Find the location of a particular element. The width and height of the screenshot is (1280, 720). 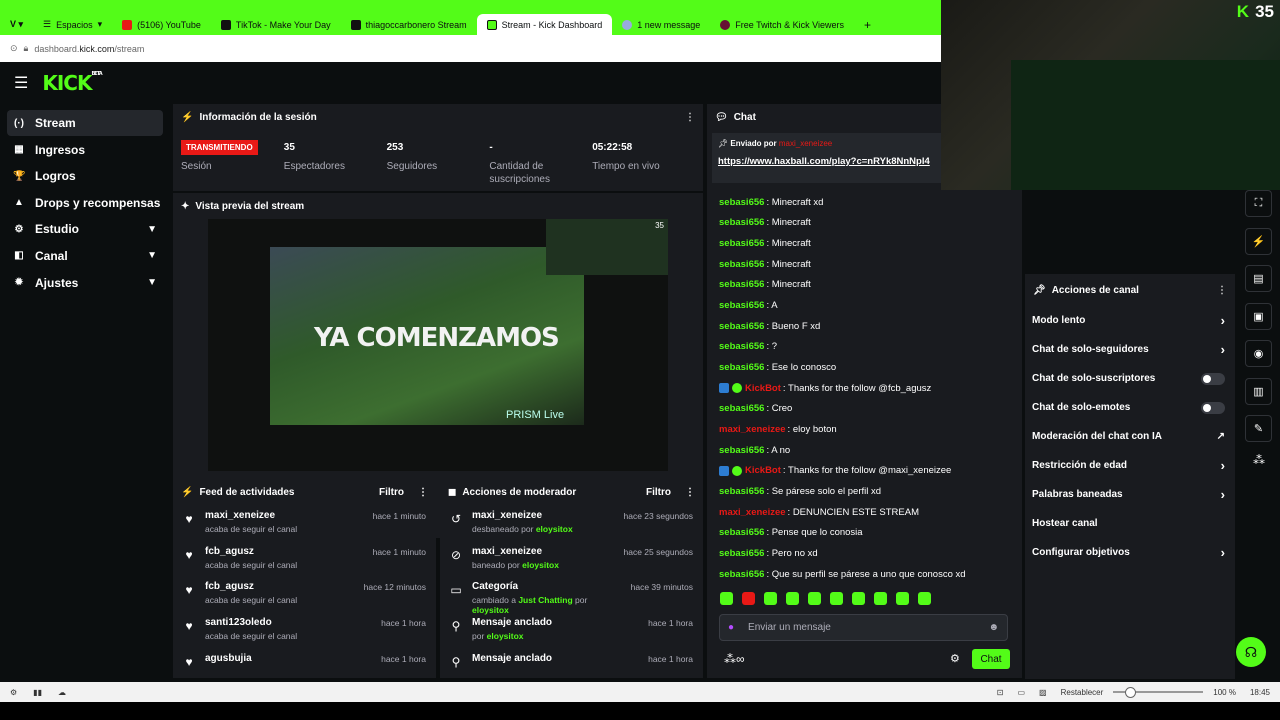

sidebar-item-drops: ▲ Drops y recompensas is located at coordinates (85, 203).